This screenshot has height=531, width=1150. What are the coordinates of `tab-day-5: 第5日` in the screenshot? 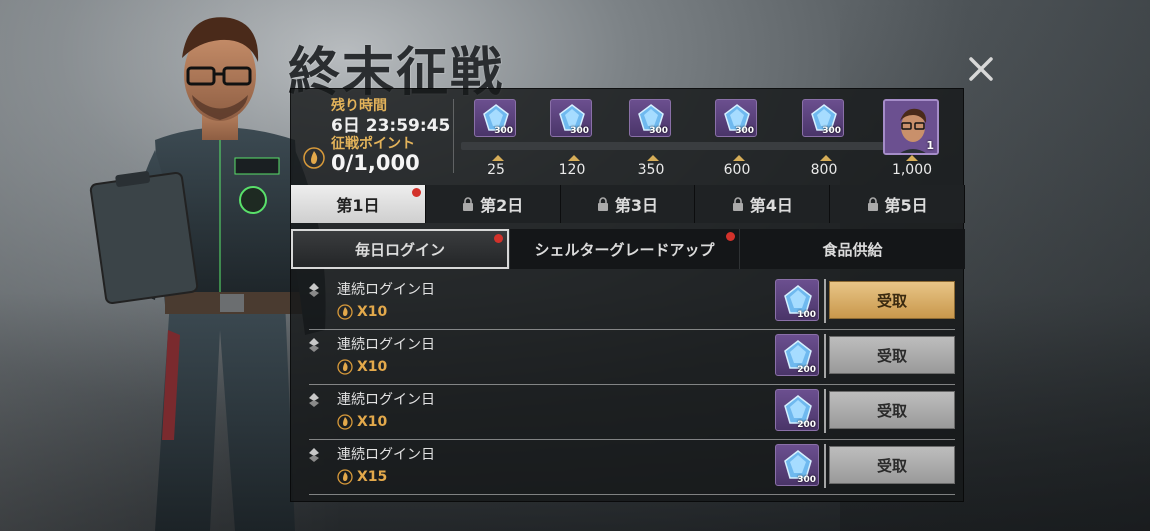 It's located at (897, 204).